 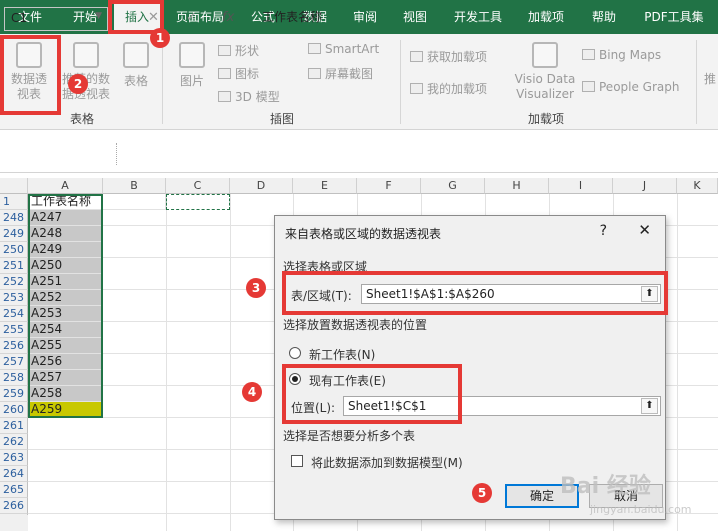 What do you see at coordinates (415, 17) in the screenshot?
I see `tab-view: 视图` at bounding box center [415, 17].